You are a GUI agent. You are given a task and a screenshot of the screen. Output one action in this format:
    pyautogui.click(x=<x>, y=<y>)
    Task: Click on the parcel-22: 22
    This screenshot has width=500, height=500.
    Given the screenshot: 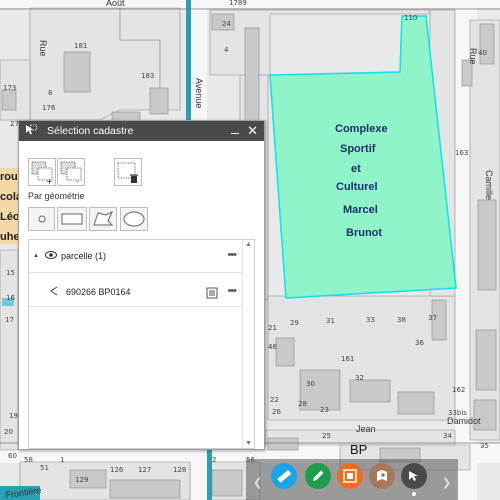 What is the action you would take?
    pyautogui.click(x=274, y=400)
    